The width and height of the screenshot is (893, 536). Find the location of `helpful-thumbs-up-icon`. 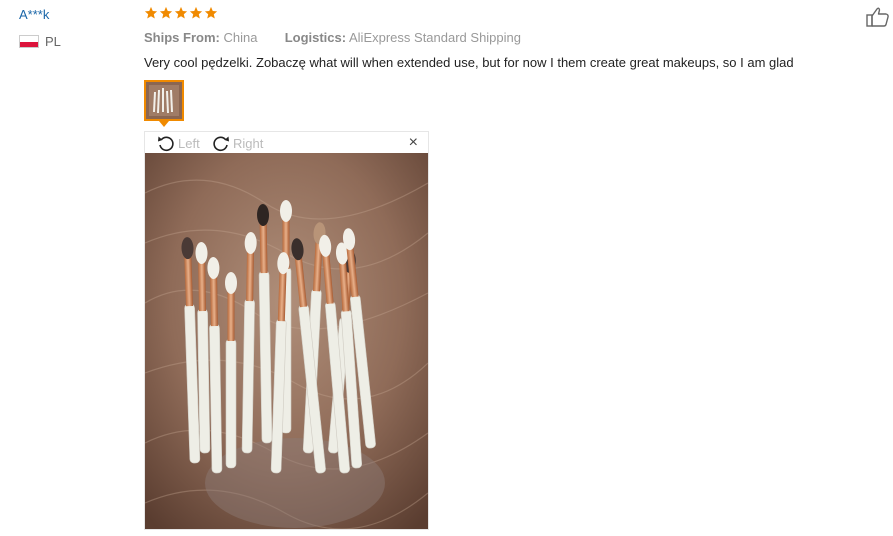

helpful-thumbs-up-icon is located at coordinates (878, 17).